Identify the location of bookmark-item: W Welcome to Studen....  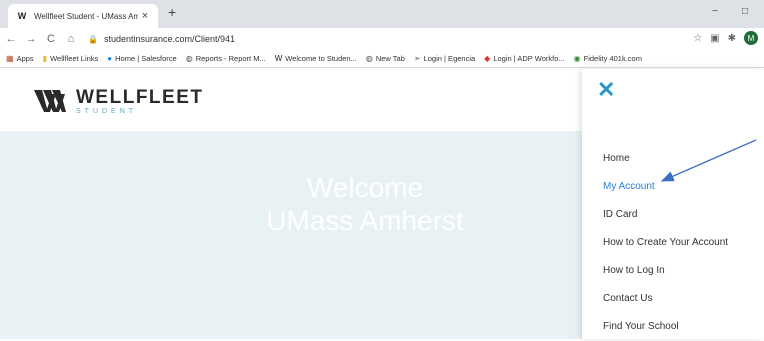
(316, 58).